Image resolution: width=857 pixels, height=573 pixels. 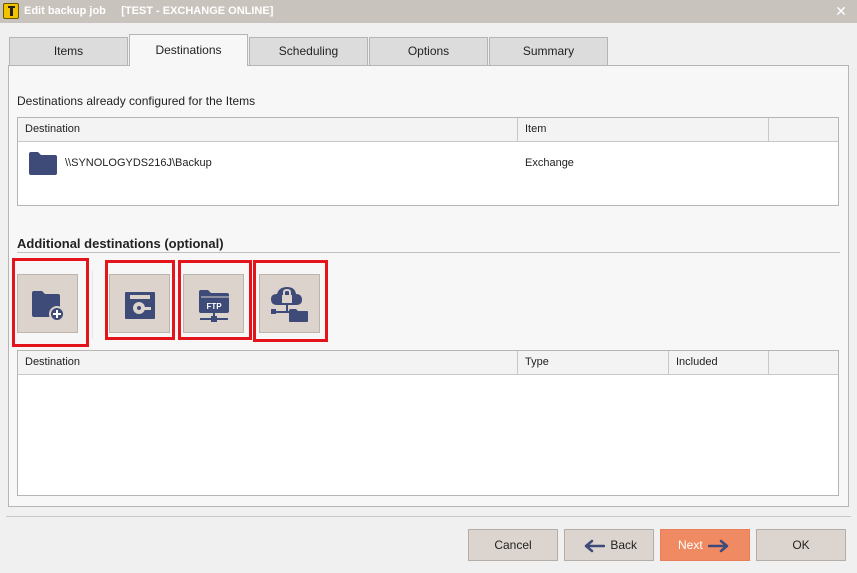 What do you see at coordinates (68, 51) in the screenshot?
I see `tab-items: Items` at bounding box center [68, 51].